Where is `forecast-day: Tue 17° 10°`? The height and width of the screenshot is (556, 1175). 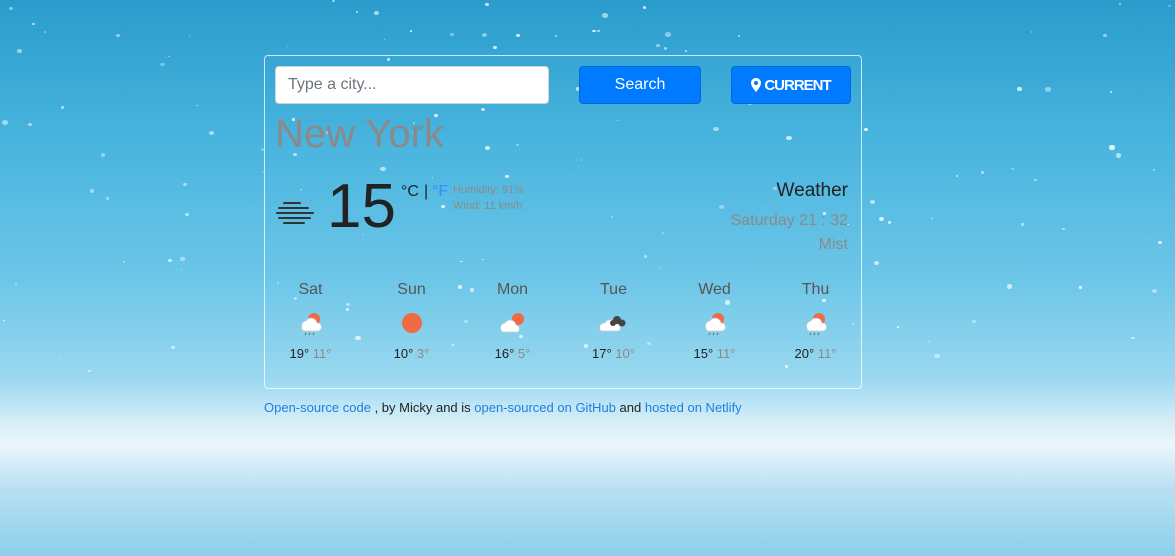 forecast-day: Tue 17° 10° is located at coordinates (613, 320).